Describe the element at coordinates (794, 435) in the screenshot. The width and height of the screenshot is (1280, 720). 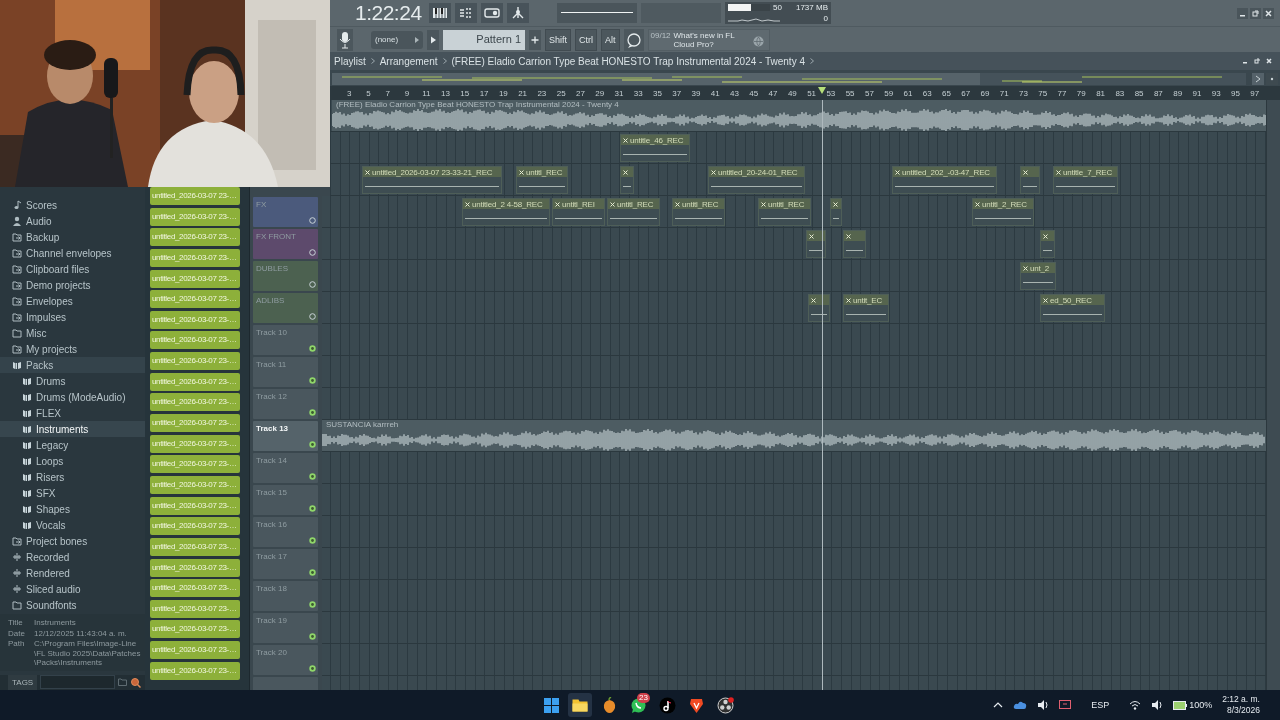
I see `audio-clip: SUSTANCIA karrreh` at that location.